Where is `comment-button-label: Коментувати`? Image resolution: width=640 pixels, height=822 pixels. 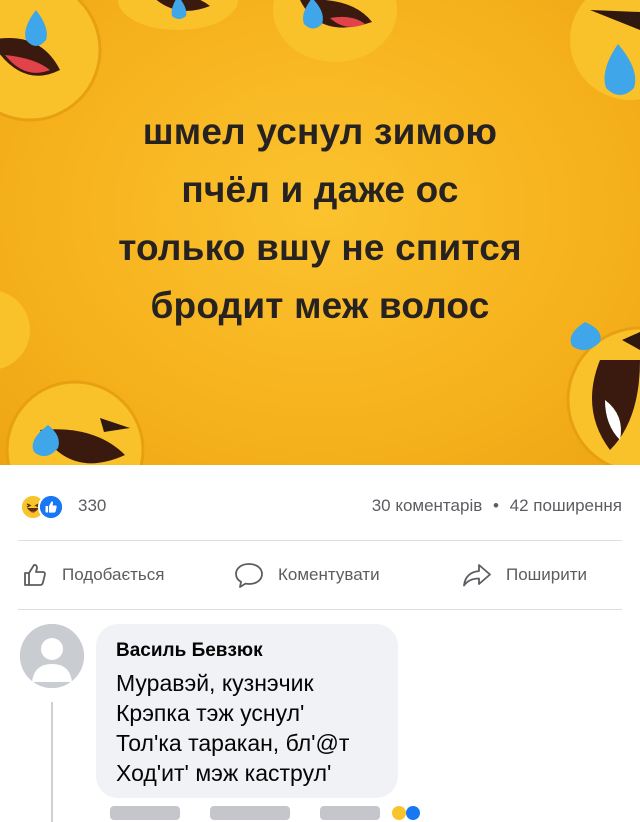 comment-button-label: Коментувати is located at coordinates (329, 574).